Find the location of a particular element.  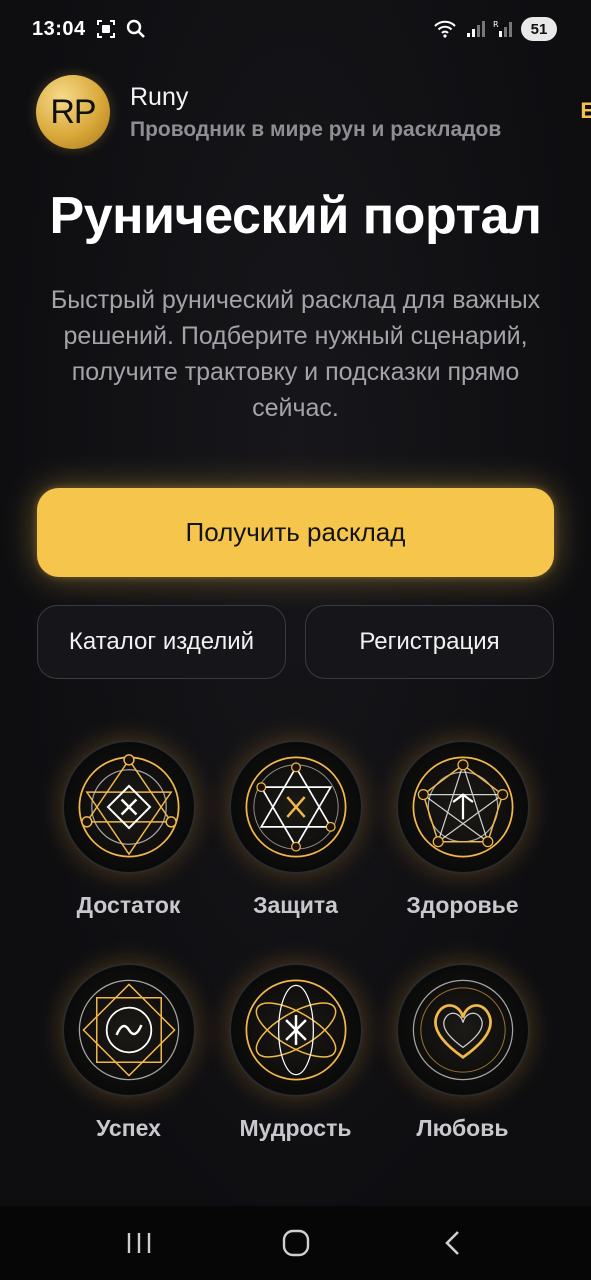

home-icon is located at coordinates (296, 1243).